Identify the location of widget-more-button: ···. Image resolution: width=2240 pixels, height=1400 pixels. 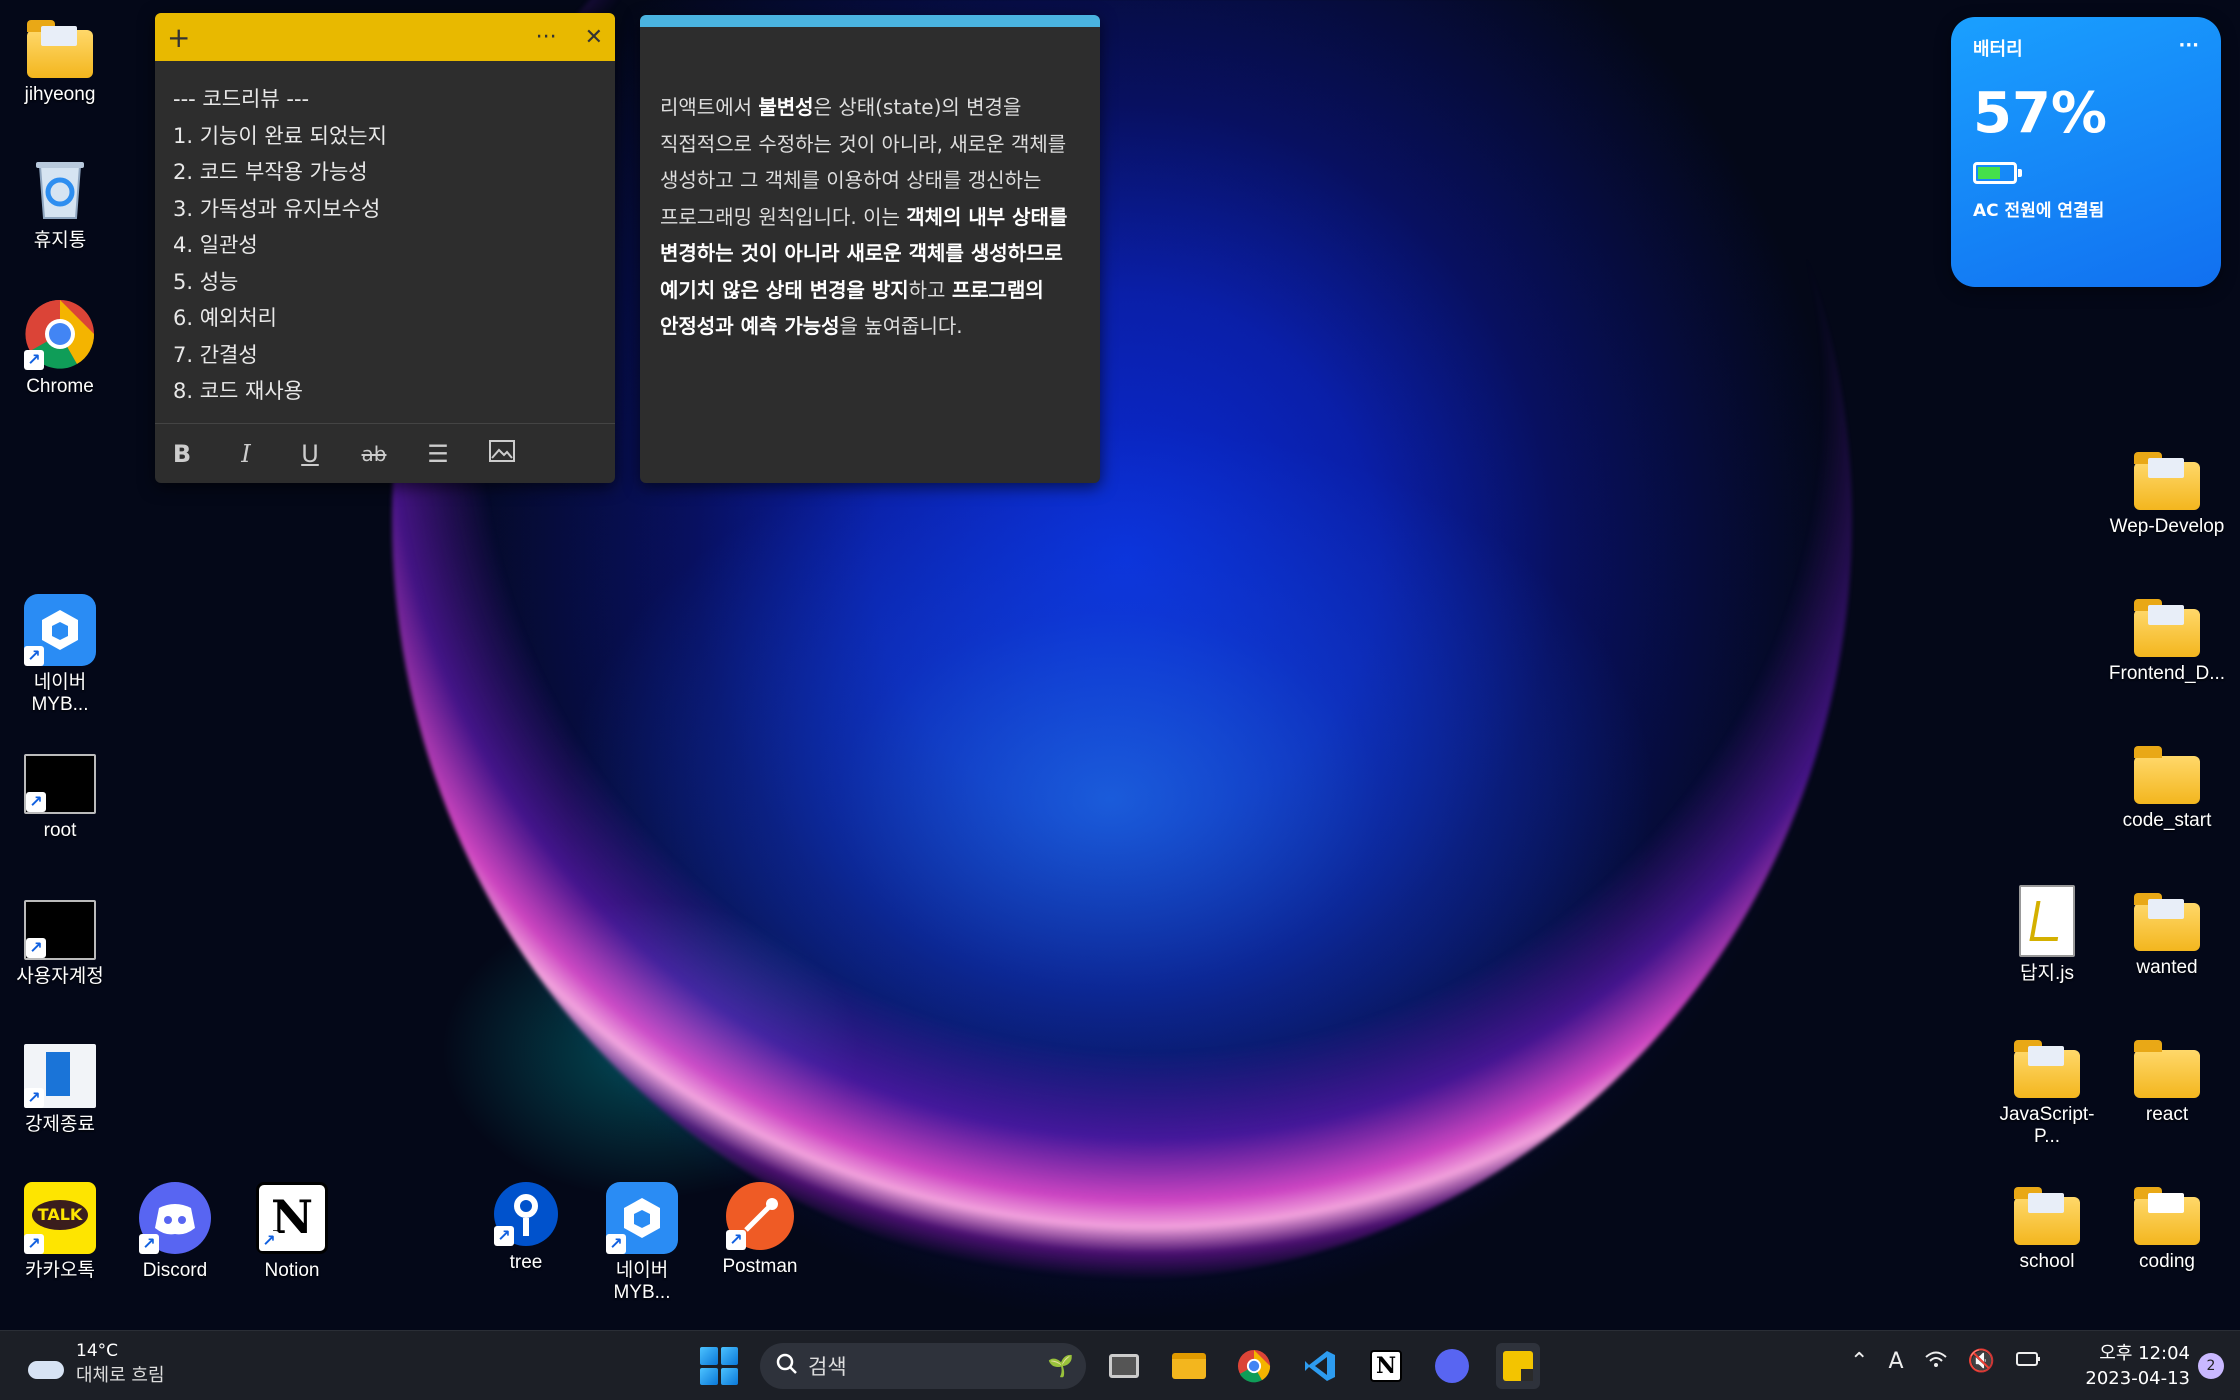
(2188, 48).